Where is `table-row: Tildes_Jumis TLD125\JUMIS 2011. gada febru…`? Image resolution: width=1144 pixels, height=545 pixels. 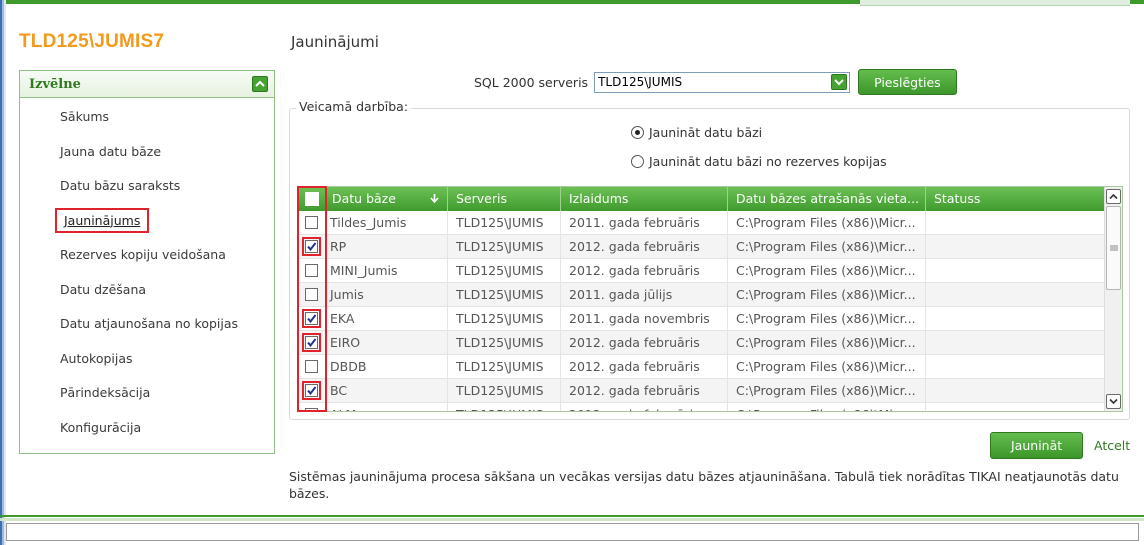
table-row: Tildes_Jumis TLD125\JUMIS 2011. gada febru… is located at coordinates (702, 223).